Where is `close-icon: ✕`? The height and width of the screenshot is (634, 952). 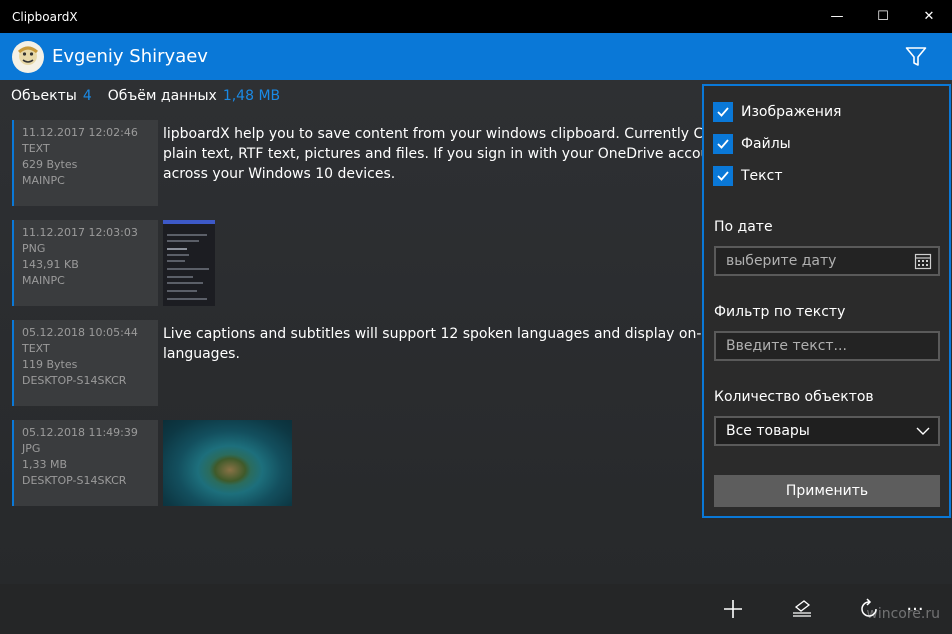 close-icon: ✕ is located at coordinates (929, 16).